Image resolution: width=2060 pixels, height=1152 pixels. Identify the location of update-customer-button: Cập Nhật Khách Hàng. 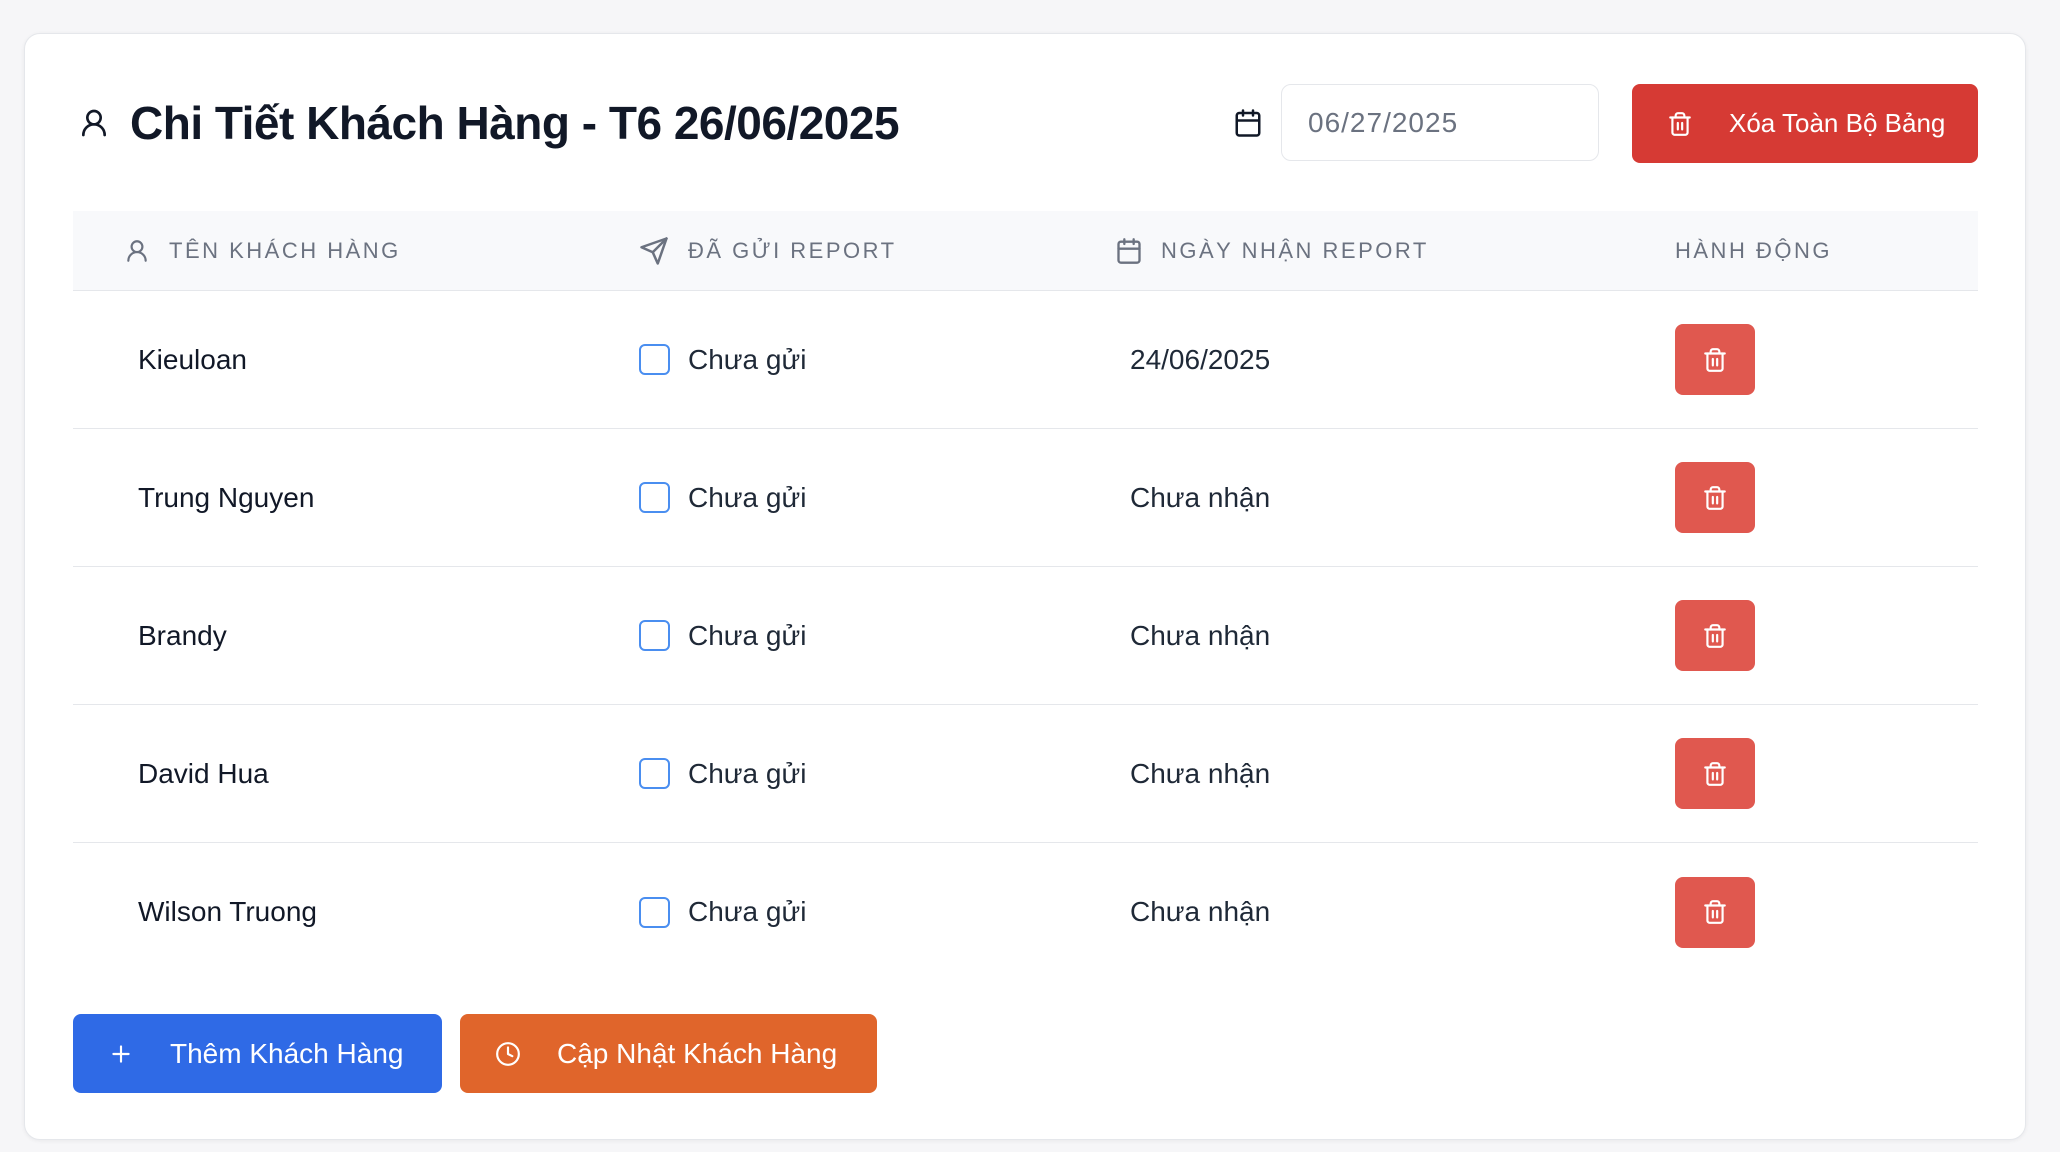
(668, 1053).